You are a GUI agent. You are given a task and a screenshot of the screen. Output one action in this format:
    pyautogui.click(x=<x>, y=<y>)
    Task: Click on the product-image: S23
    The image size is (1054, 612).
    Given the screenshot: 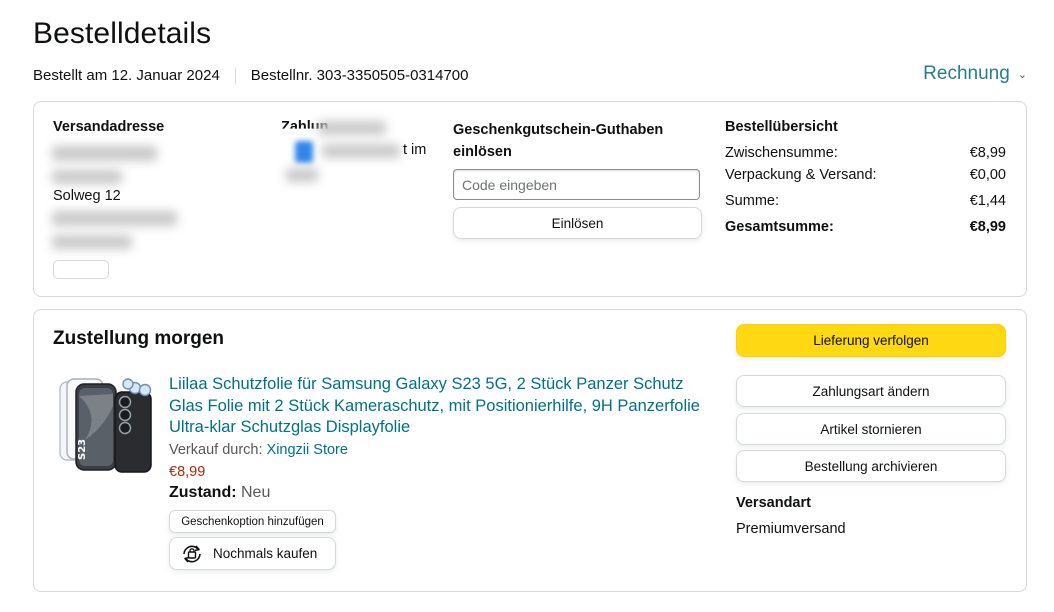 What is the action you would take?
    pyautogui.click(x=106, y=426)
    